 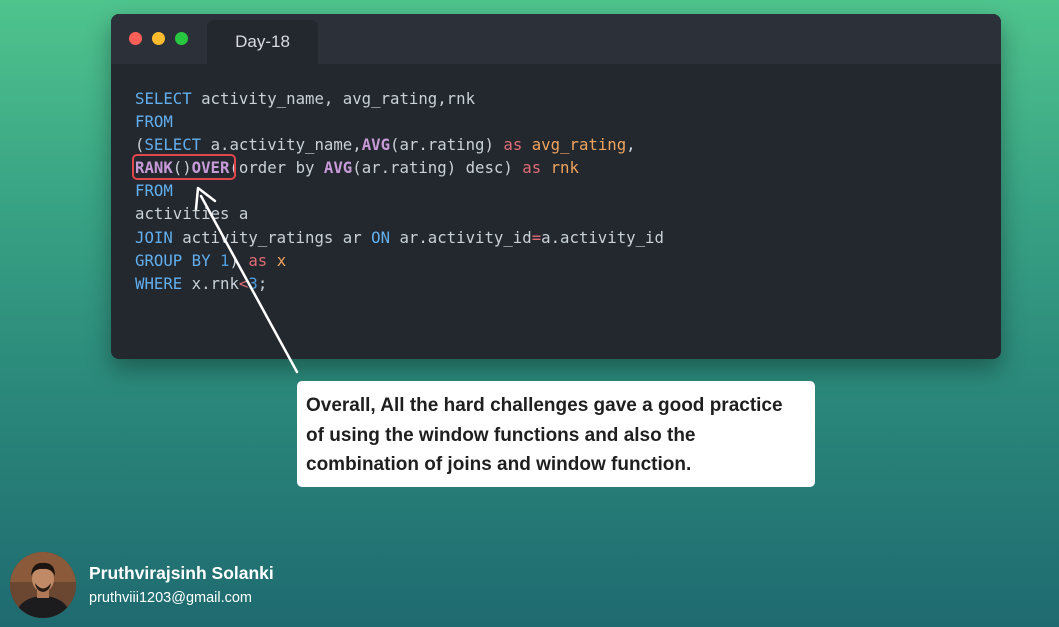 I want to click on code-token: WHERE, so click(x=159, y=283).